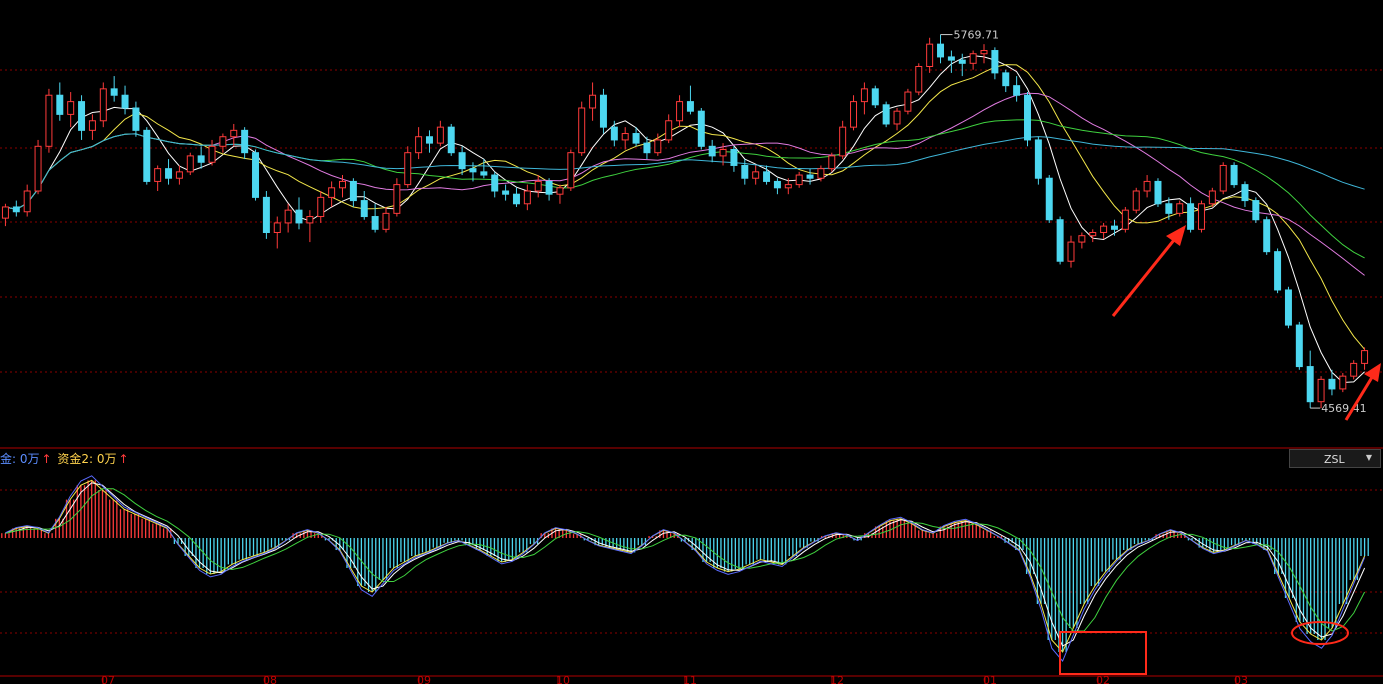 The image size is (1383, 684). What do you see at coordinates (123, 459) in the screenshot?
I see `fund2-up-arrow-icon: ↑` at bounding box center [123, 459].